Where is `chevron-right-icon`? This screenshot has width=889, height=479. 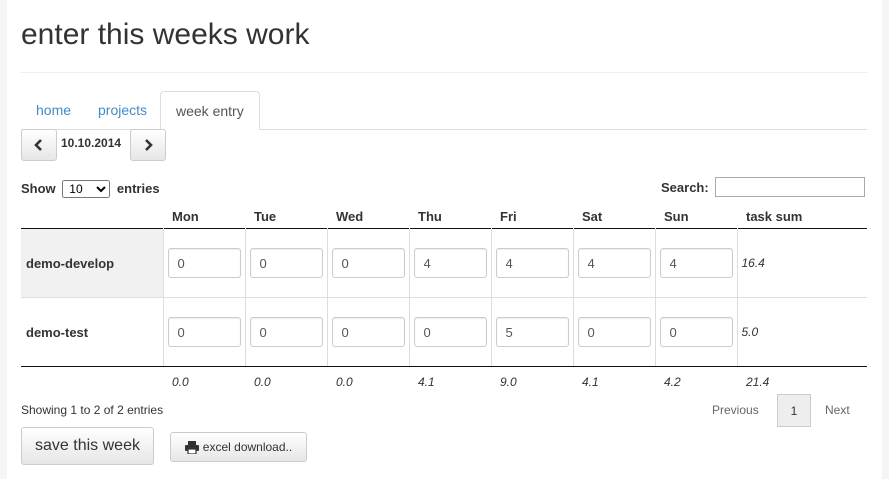 chevron-right-icon is located at coordinates (149, 145).